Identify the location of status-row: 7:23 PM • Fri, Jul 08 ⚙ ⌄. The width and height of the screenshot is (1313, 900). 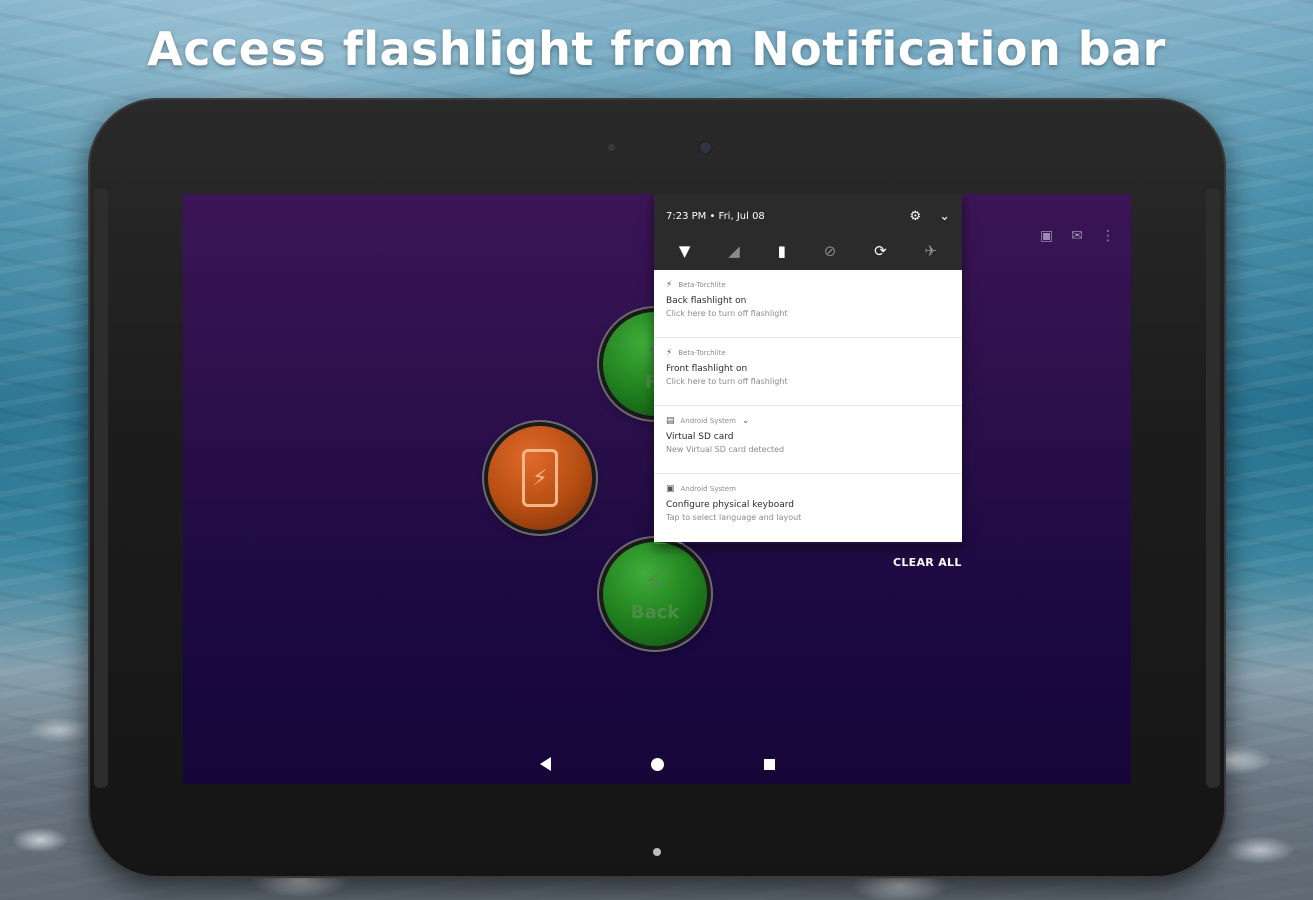
(808, 210).